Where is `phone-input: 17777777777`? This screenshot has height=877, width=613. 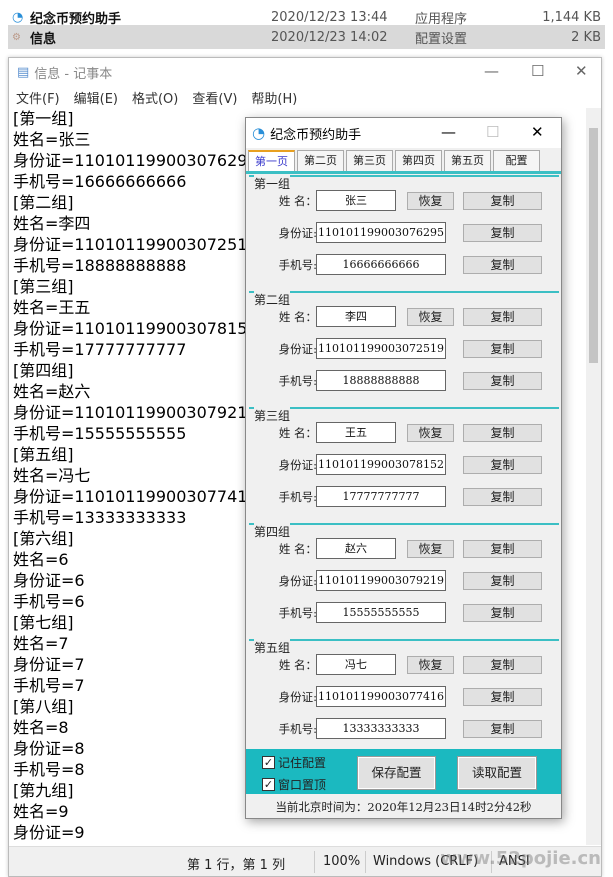
phone-input: 17777777777 is located at coordinates (381, 496).